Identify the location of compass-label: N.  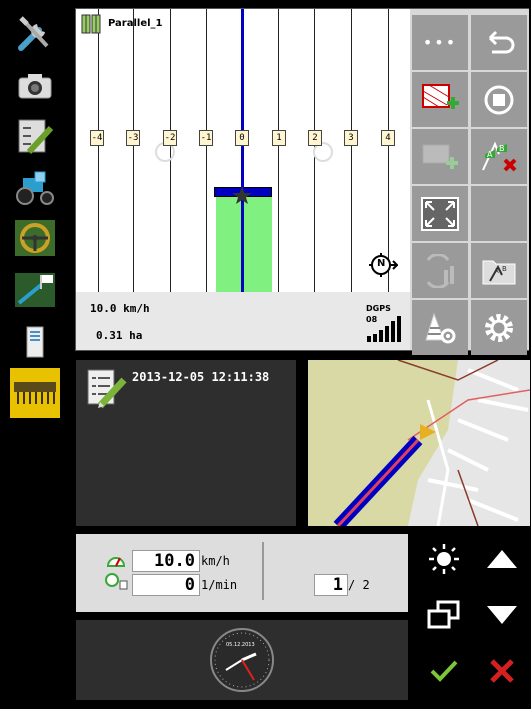
(381, 263).